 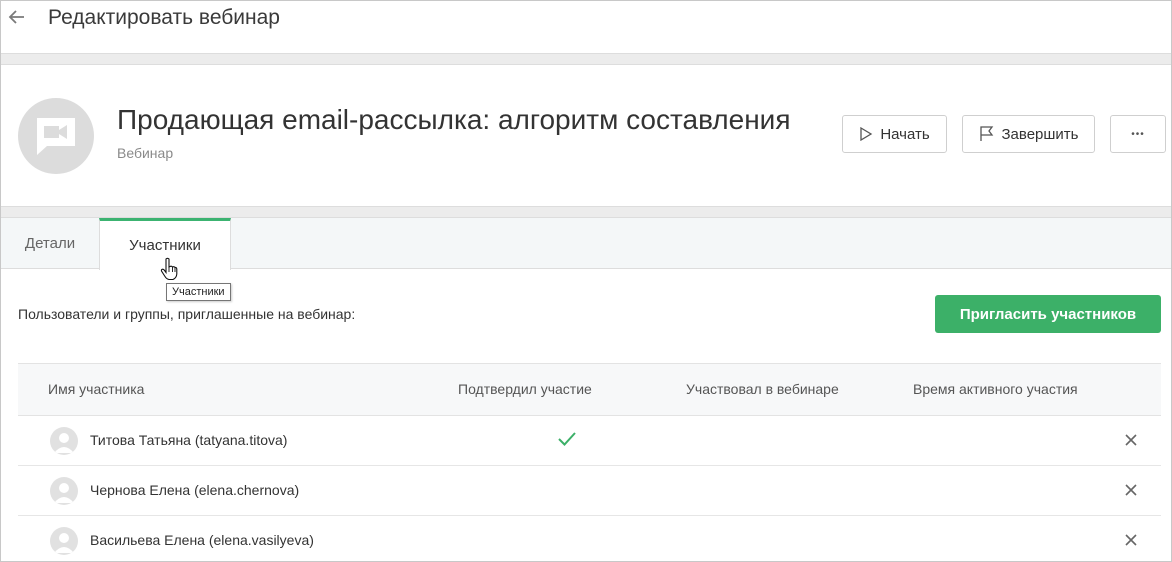 I want to click on table-row: Васильева Елена (elena.vasilyeva), so click(x=589, y=538).